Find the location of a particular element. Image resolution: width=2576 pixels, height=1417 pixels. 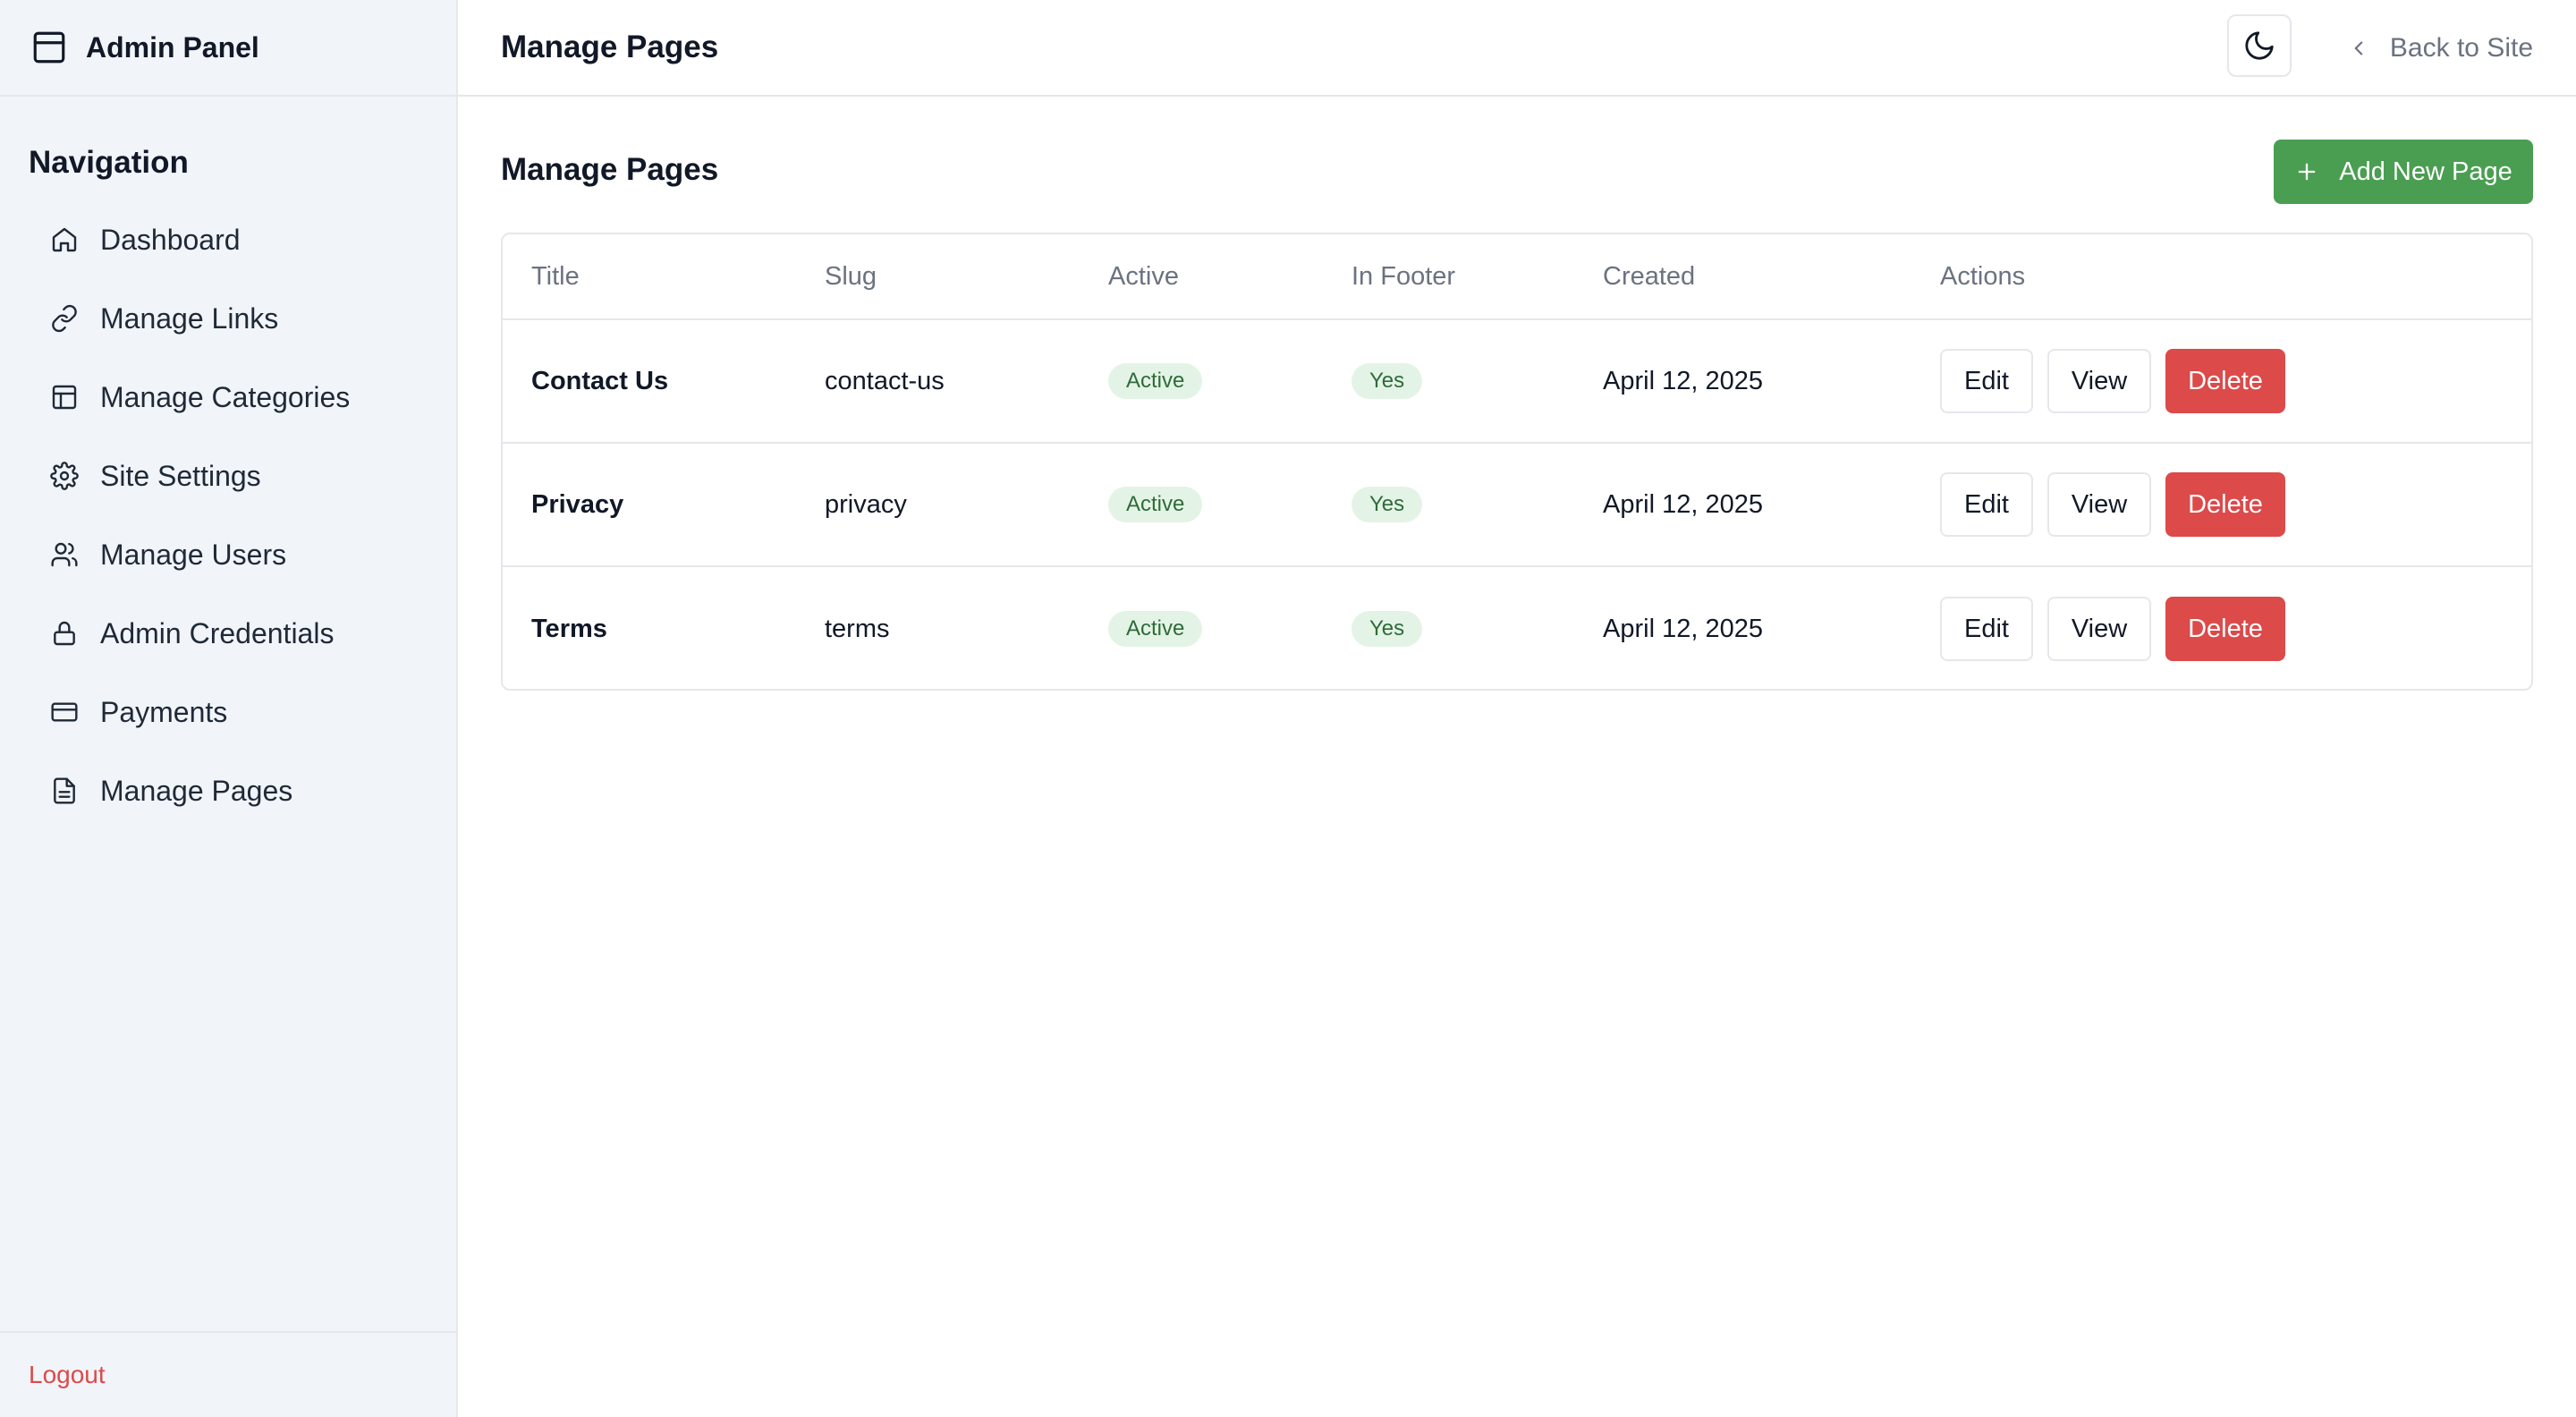

back-to-site-link: Back to Site is located at coordinates (2440, 49).